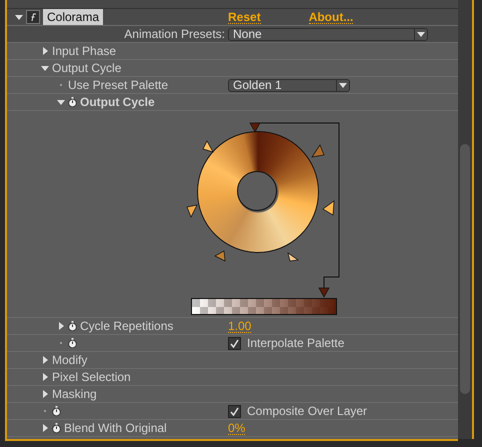 The width and height of the screenshot is (482, 447). I want to click on value-field: 0%, so click(237, 428).